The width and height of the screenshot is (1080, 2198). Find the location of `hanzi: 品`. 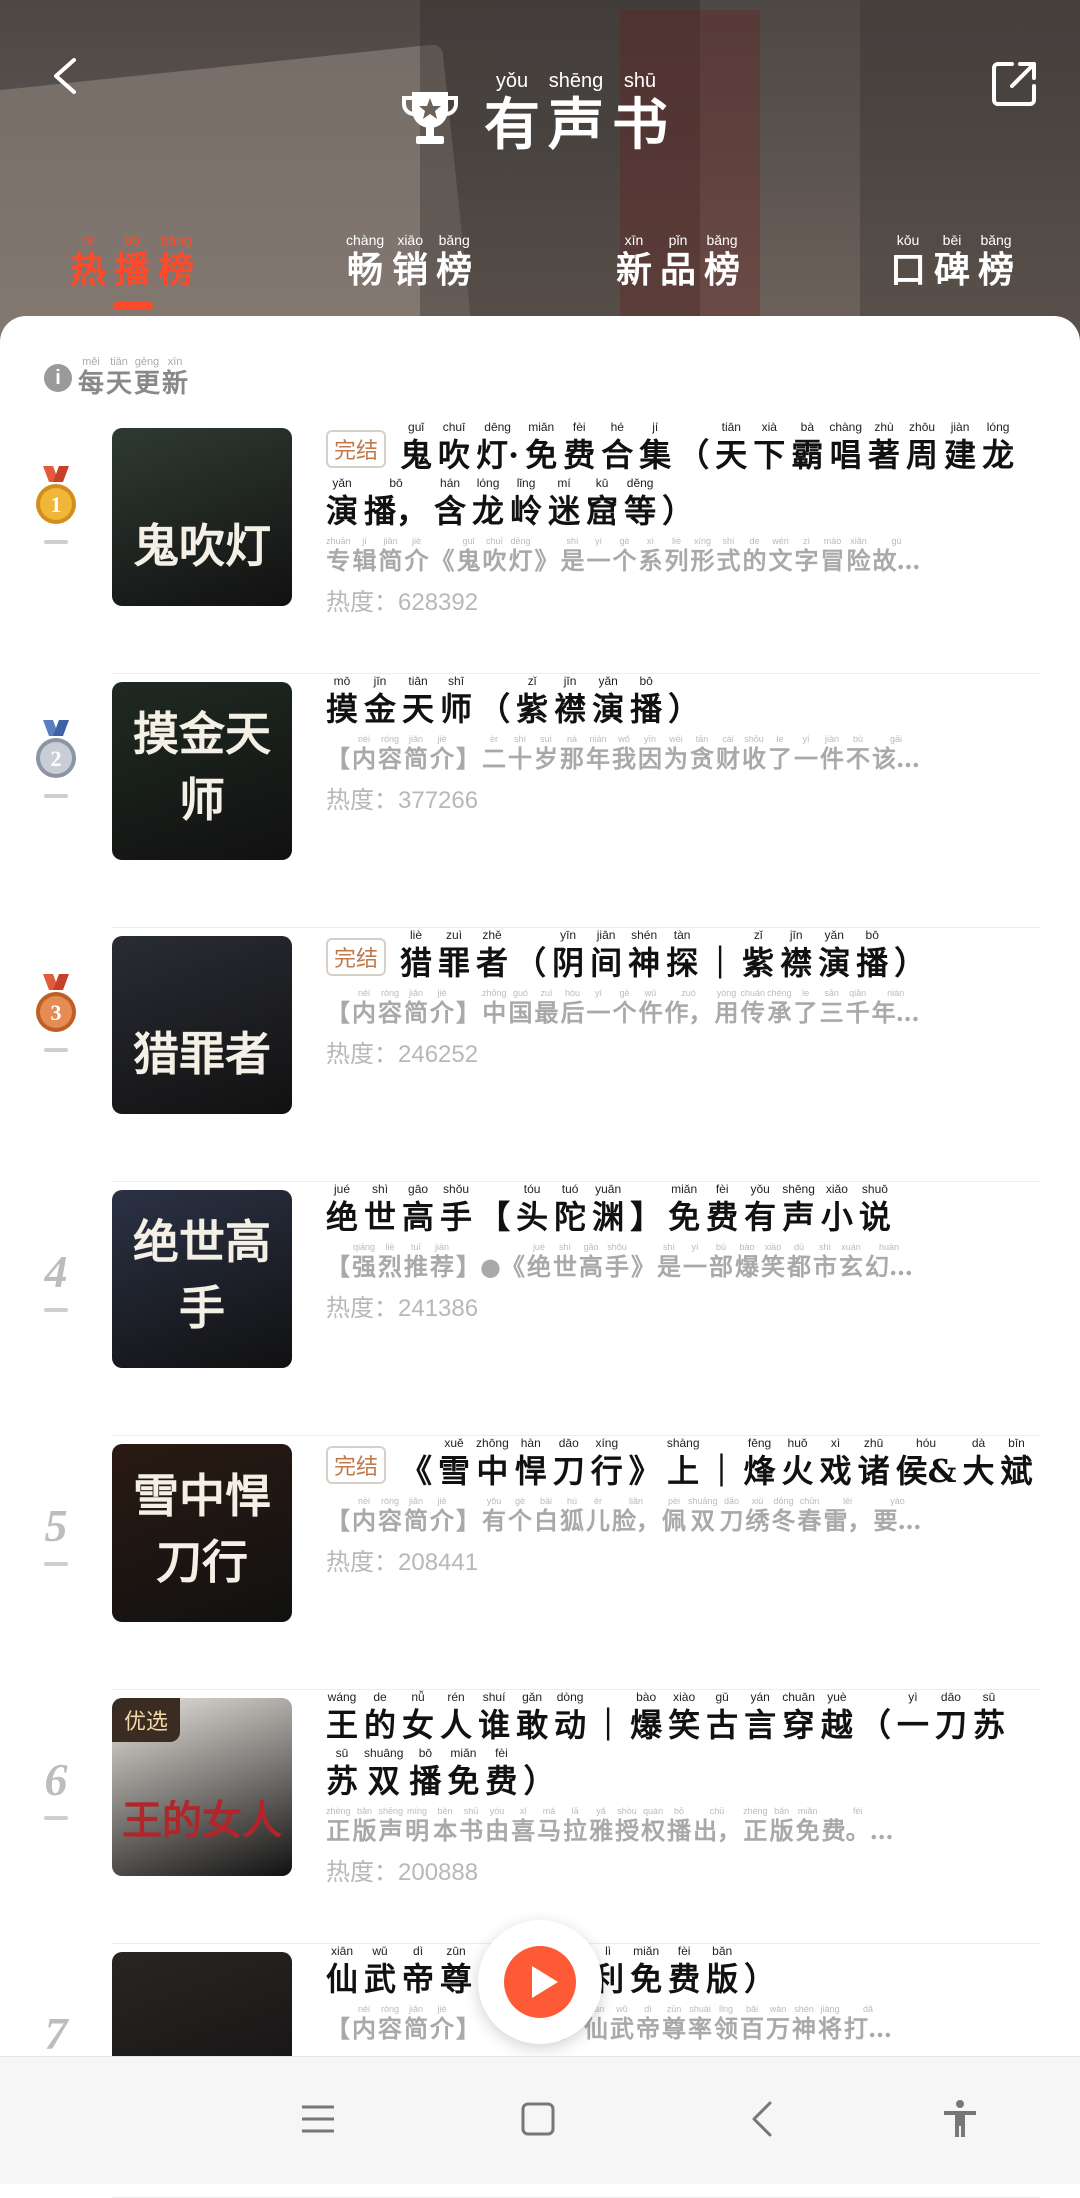

hanzi: 品 is located at coordinates (678, 270).